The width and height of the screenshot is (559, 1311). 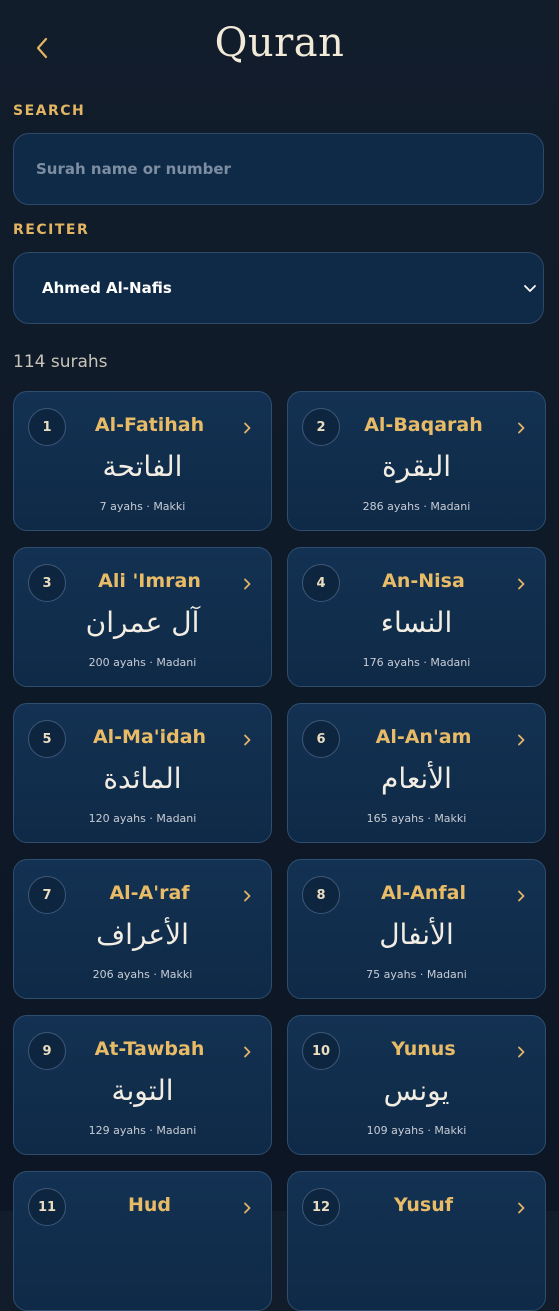 I want to click on surah-arabic-name: البقرة, so click(x=416, y=466).